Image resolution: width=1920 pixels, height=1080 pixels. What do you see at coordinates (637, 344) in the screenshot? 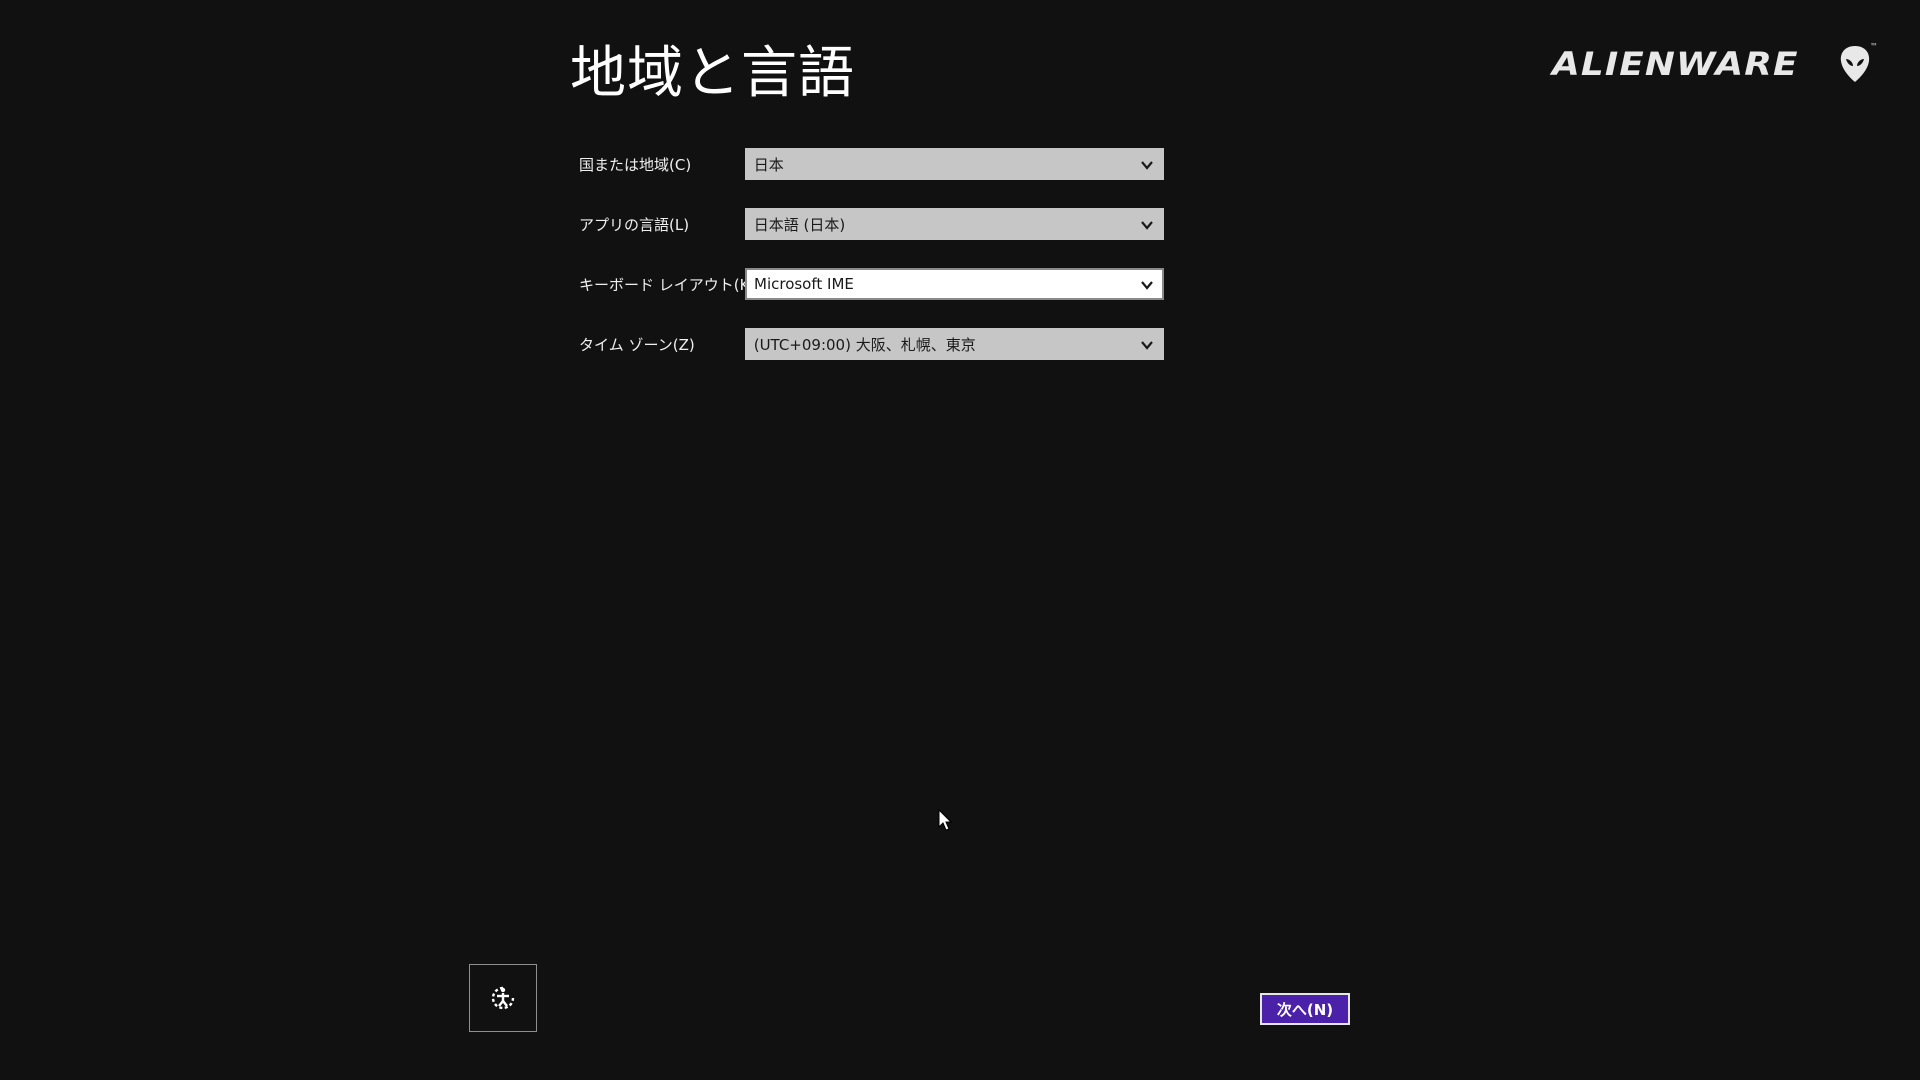
I see `time-zone-label: タイム ゾーン(Z)` at bounding box center [637, 344].